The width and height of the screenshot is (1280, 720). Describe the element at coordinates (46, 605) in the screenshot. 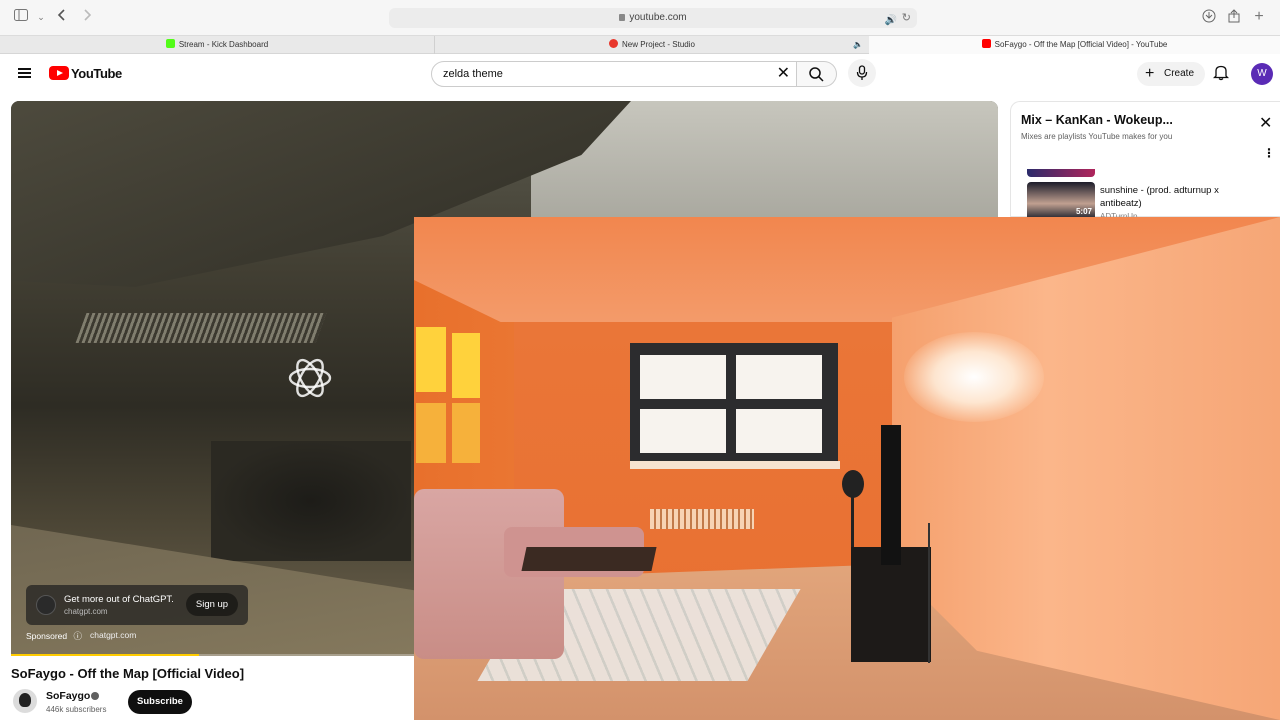

I see `chatgpt-ad-icon` at that location.